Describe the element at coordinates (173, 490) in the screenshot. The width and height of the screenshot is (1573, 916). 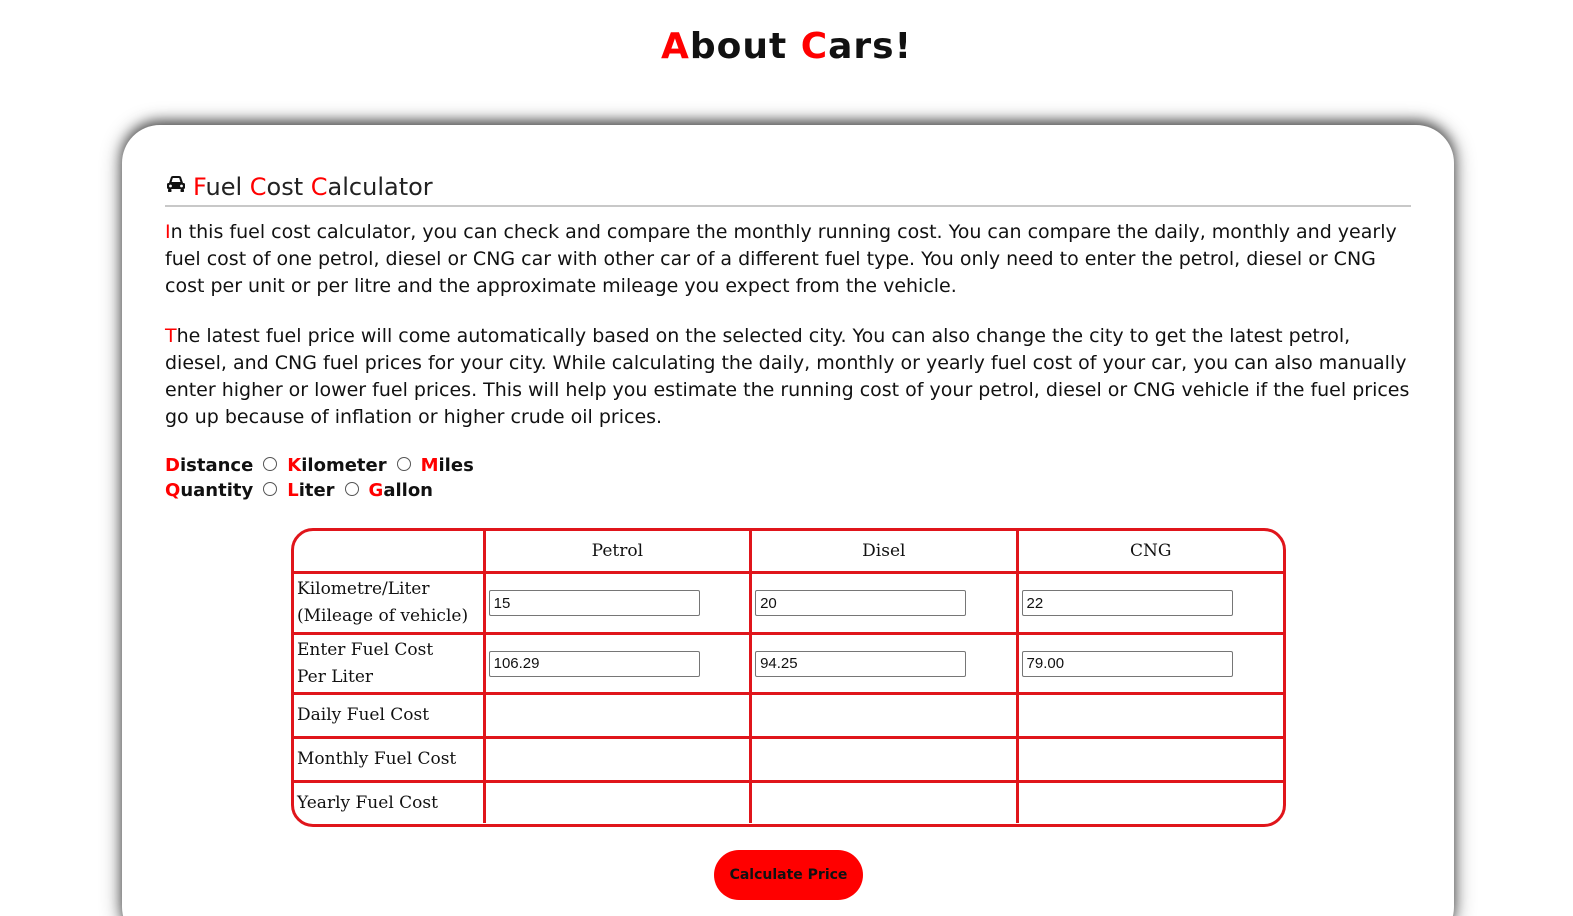
I see `label-letter: Q` at that location.